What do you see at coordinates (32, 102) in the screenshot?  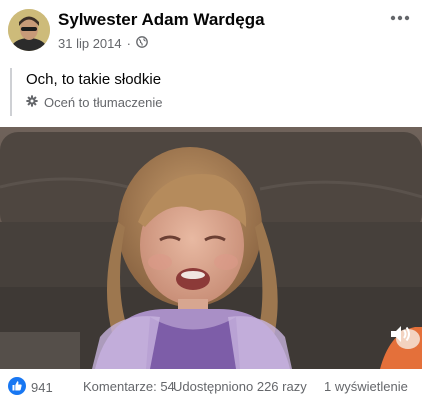 I see `gear-icon` at bounding box center [32, 102].